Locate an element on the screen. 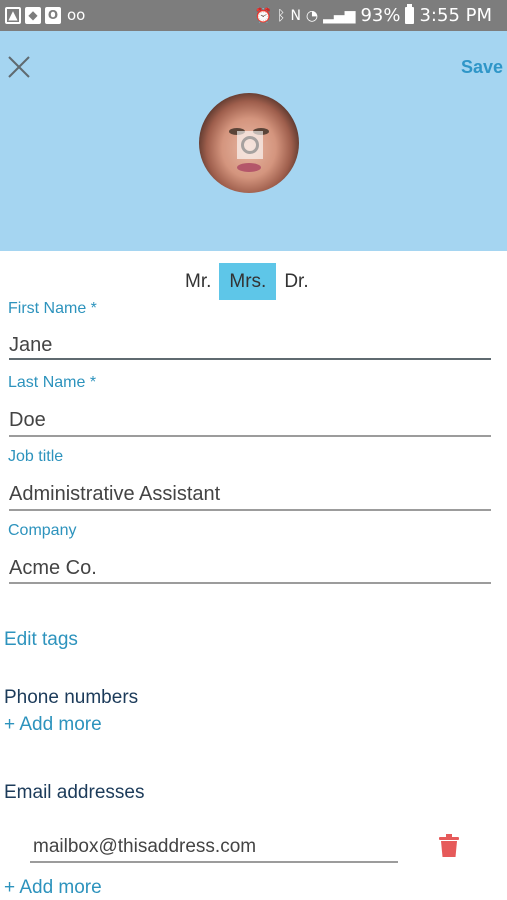 The height and width of the screenshot is (900, 507). app-notification-icon: ▲ is located at coordinates (13, 15).